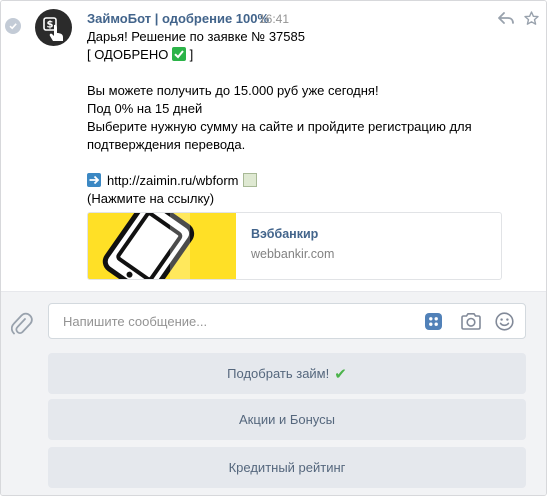 The width and height of the screenshot is (547, 496). I want to click on star-icon, so click(531, 21).